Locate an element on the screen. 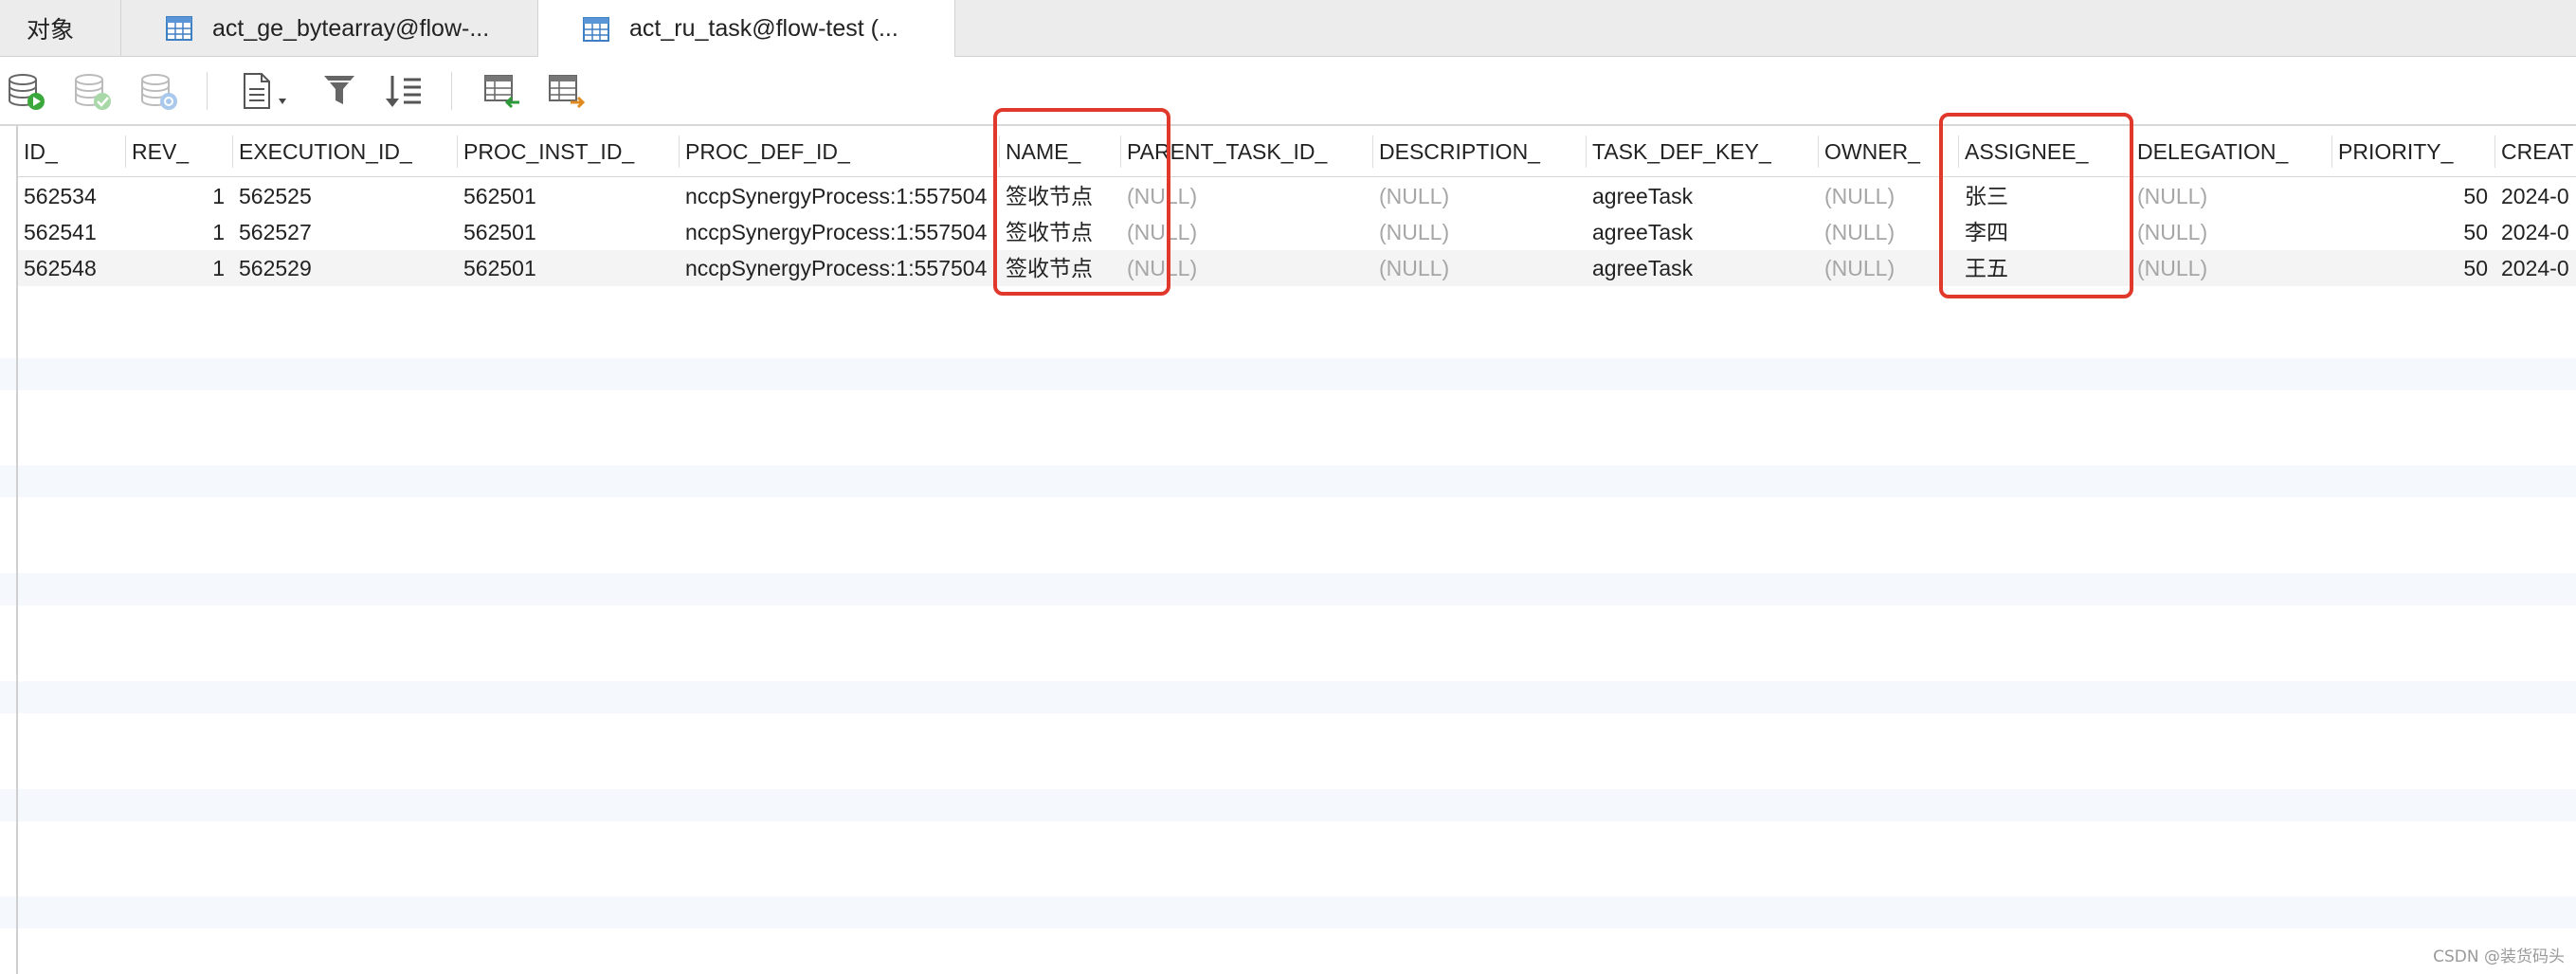  column-header-execution-id: EXECUTION_ID_ is located at coordinates (344, 151).